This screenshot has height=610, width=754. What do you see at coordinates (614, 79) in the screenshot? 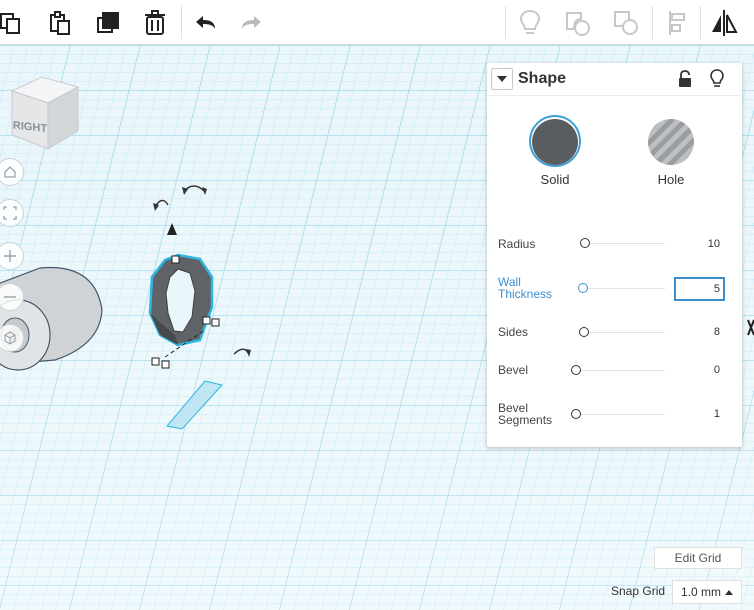
I see `panel-header: Shape` at bounding box center [614, 79].